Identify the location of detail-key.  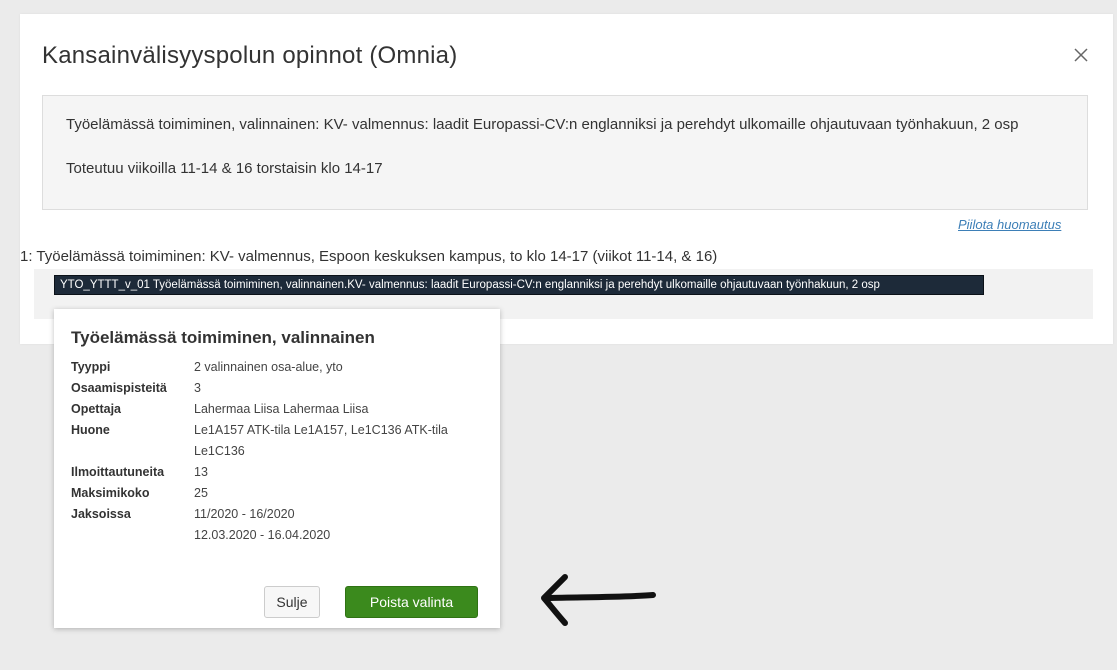
(132, 535).